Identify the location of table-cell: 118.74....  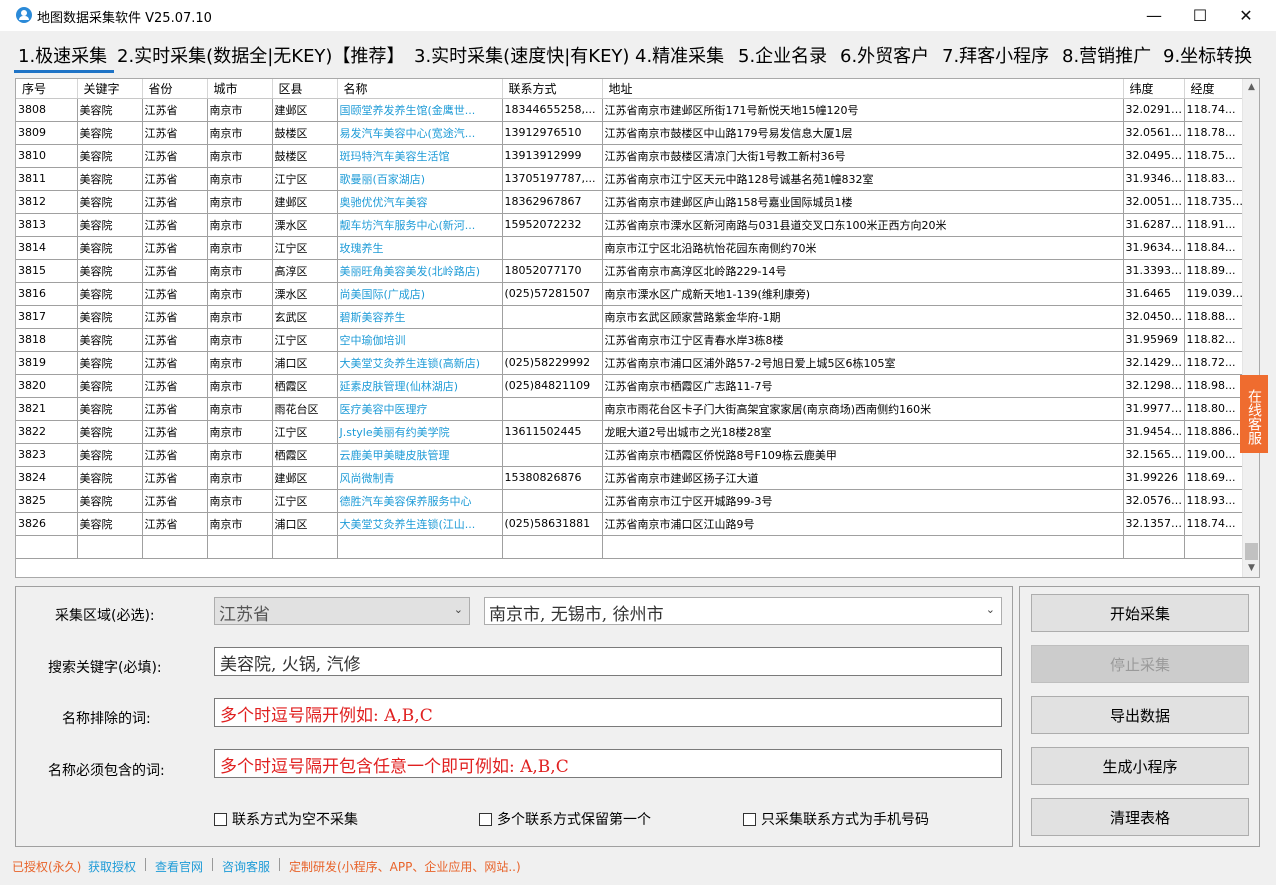
(1214, 110).